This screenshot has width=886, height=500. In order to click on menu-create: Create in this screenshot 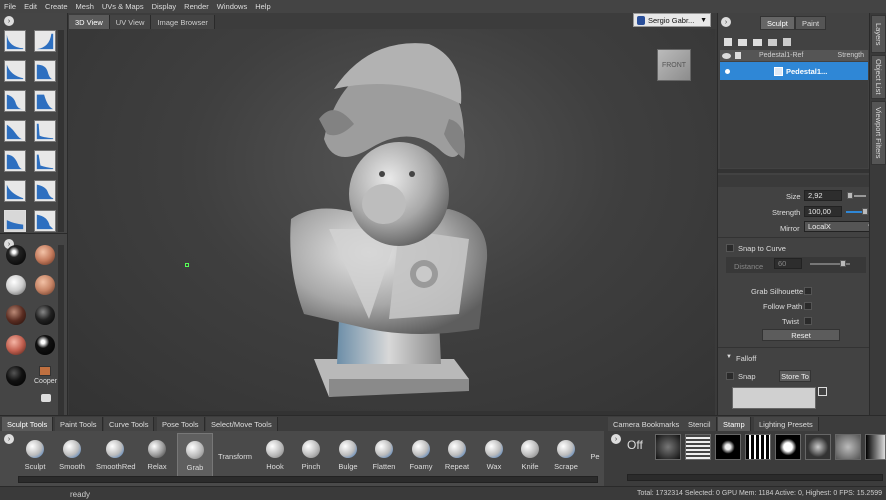, I will do `click(56, 6)`.